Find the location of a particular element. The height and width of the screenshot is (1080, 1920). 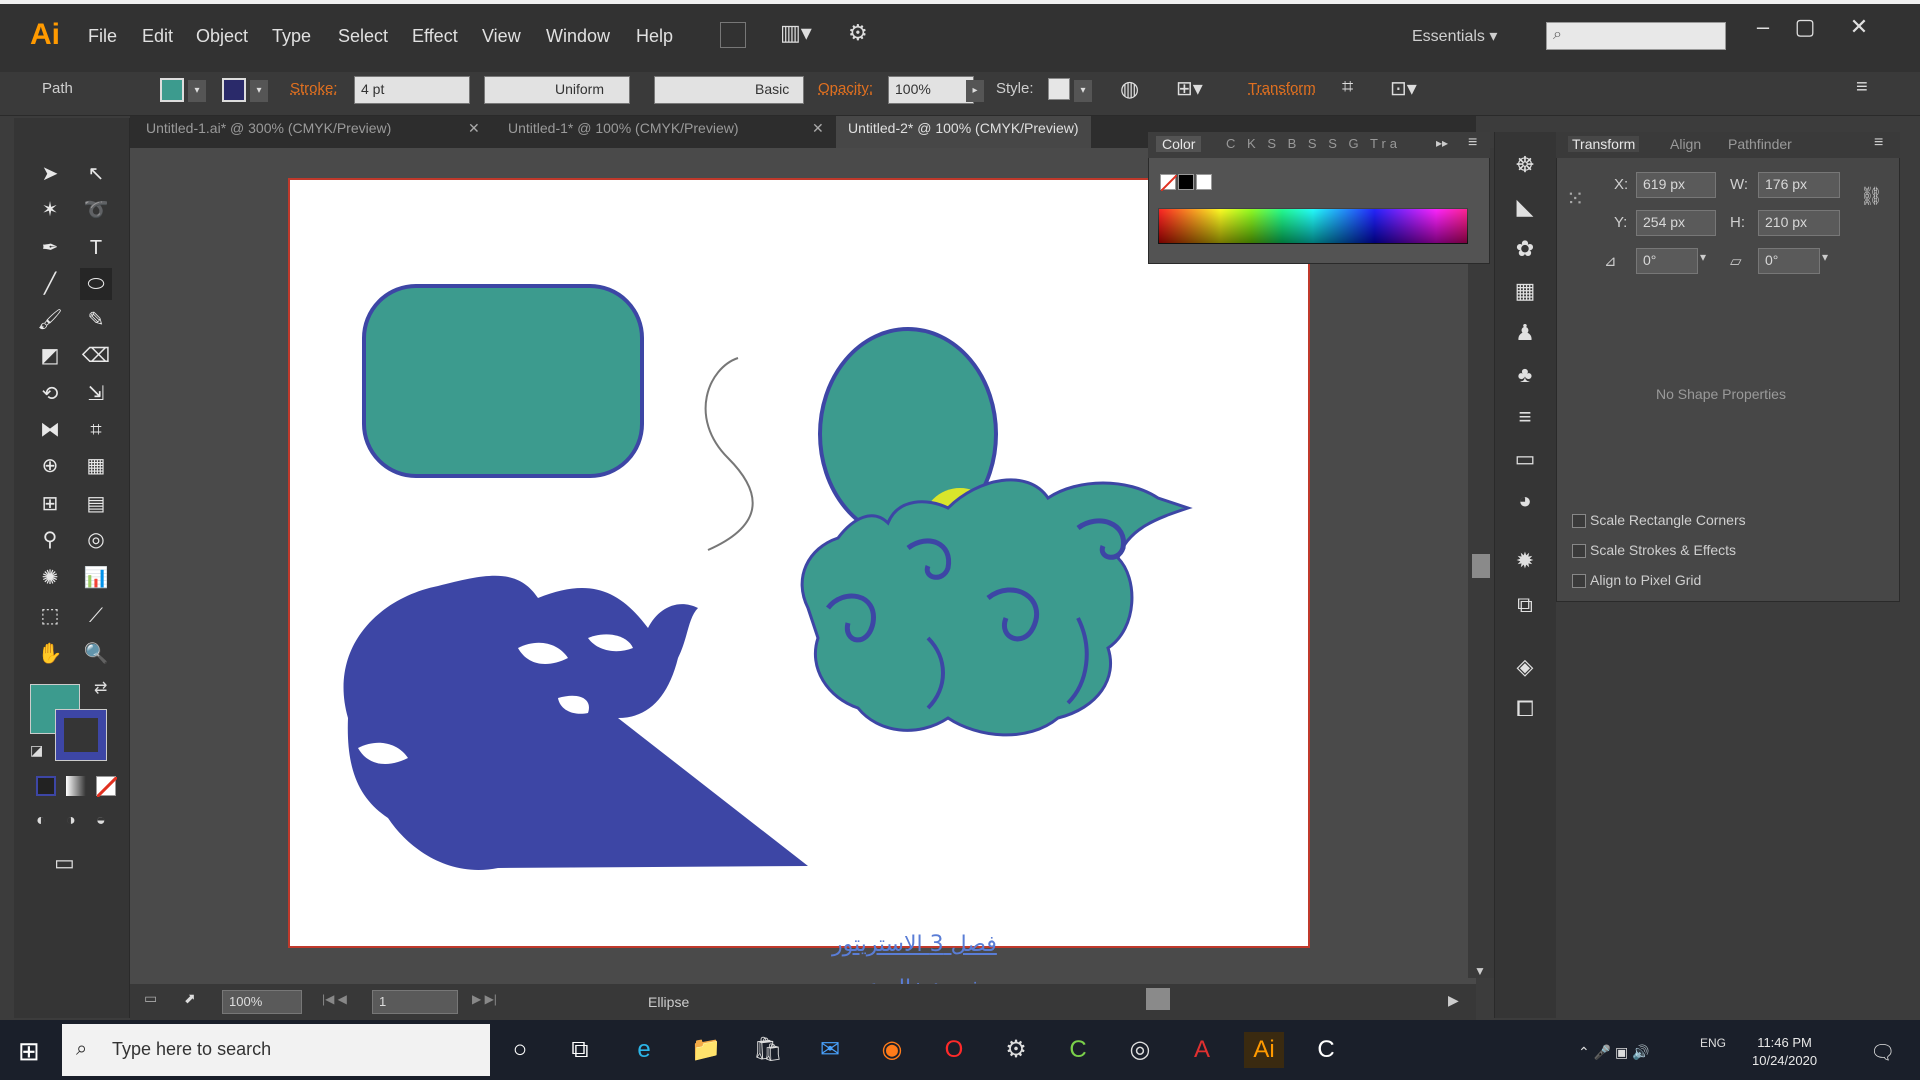

menu-type: Type is located at coordinates (291, 36).